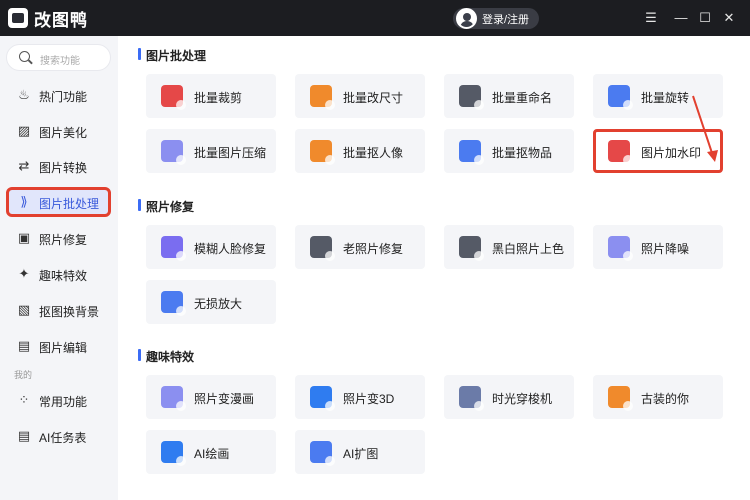 The image size is (750, 500). I want to click on feature-card-label: 无损放大, so click(218, 304).